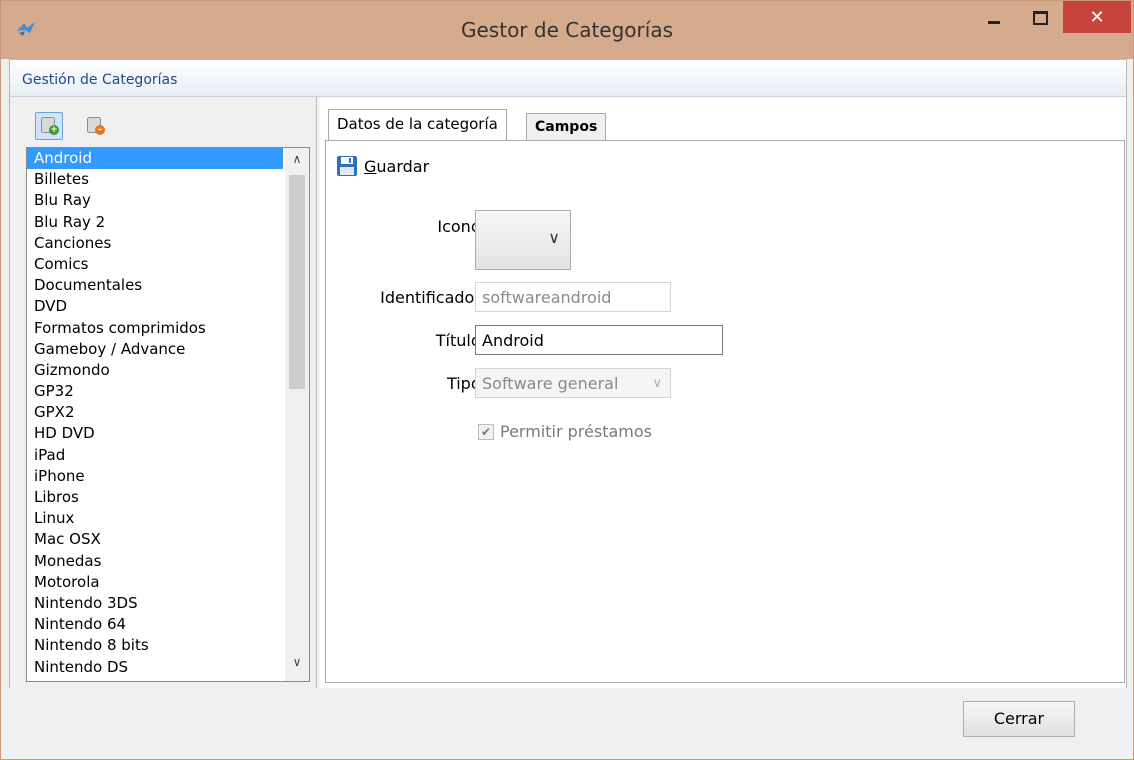  What do you see at coordinates (155, 561) in the screenshot?
I see `list-item: Monedas` at bounding box center [155, 561].